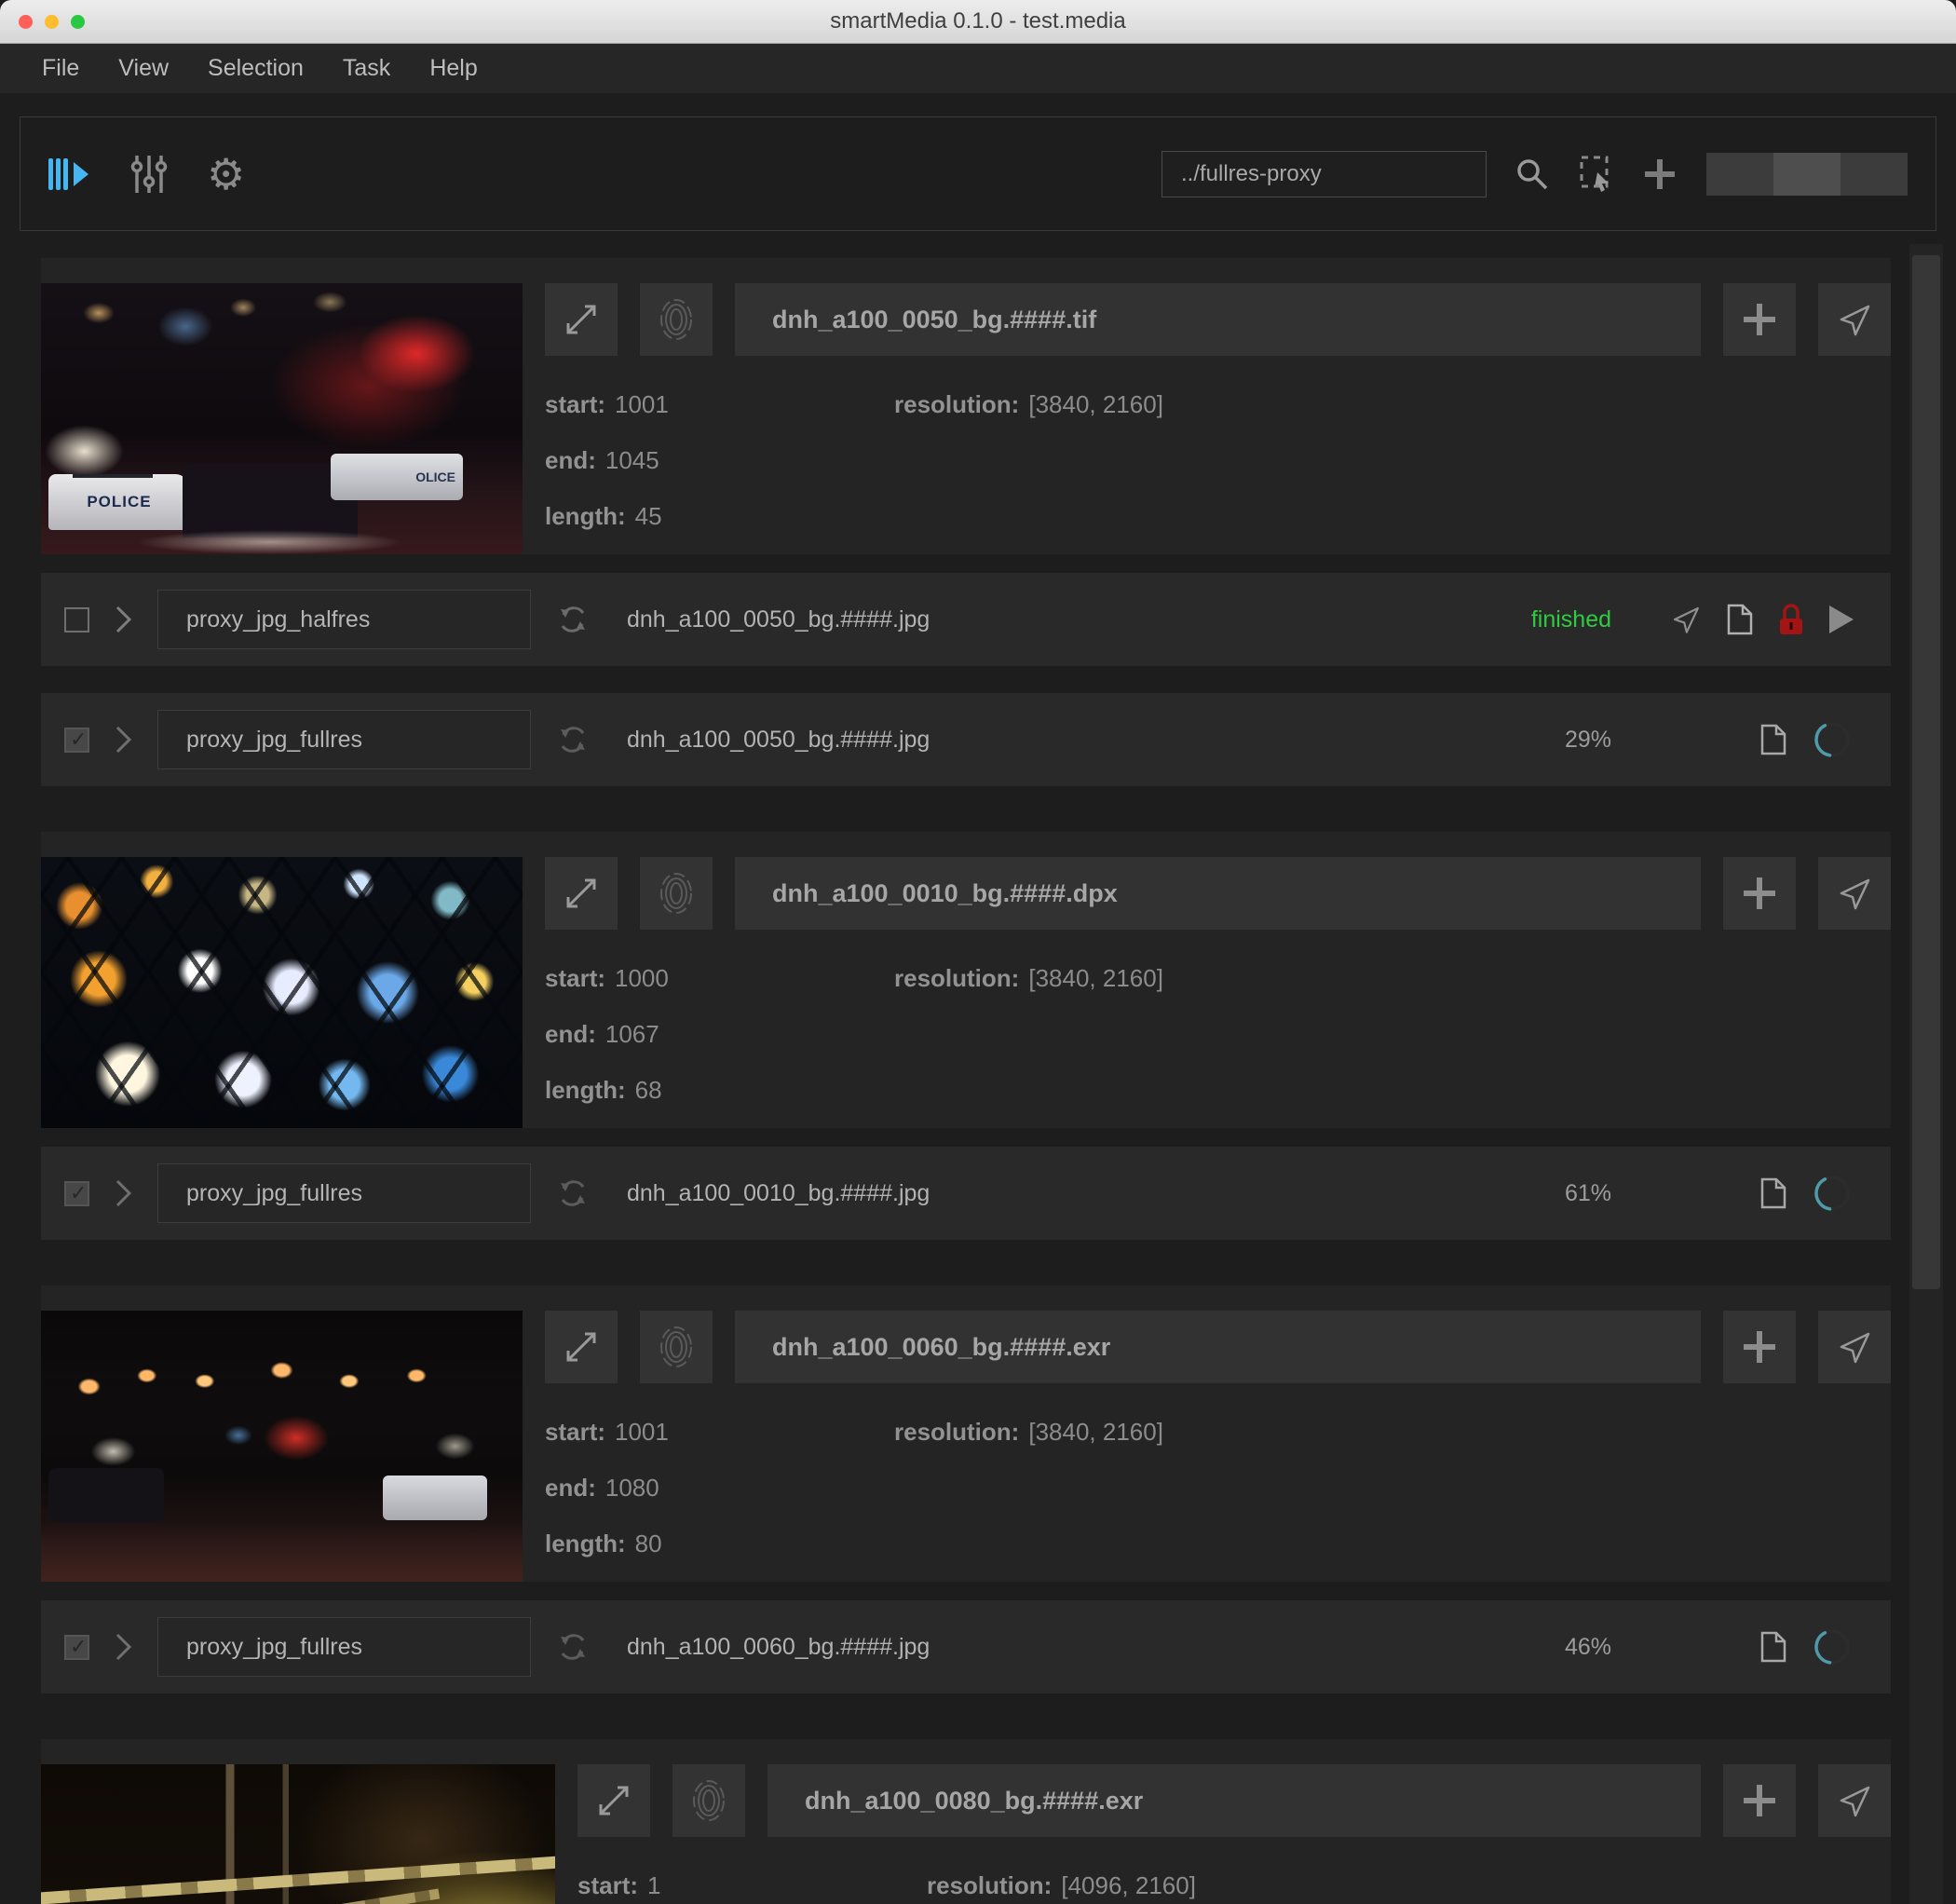  What do you see at coordinates (1234, 1800) in the screenshot?
I see `media-filename: dnh_a100_0080_bg.####.exr` at bounding box center [1234, 1800].